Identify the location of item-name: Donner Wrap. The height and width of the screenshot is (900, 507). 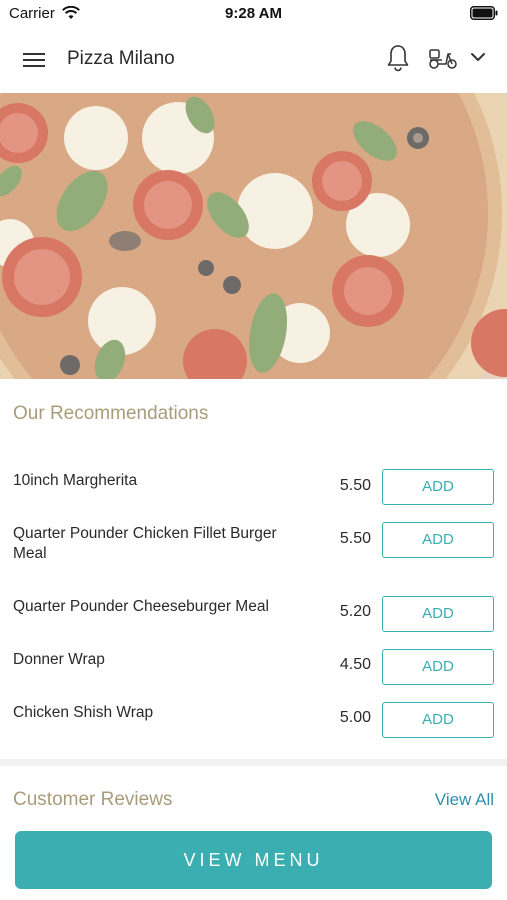
(59, 659).